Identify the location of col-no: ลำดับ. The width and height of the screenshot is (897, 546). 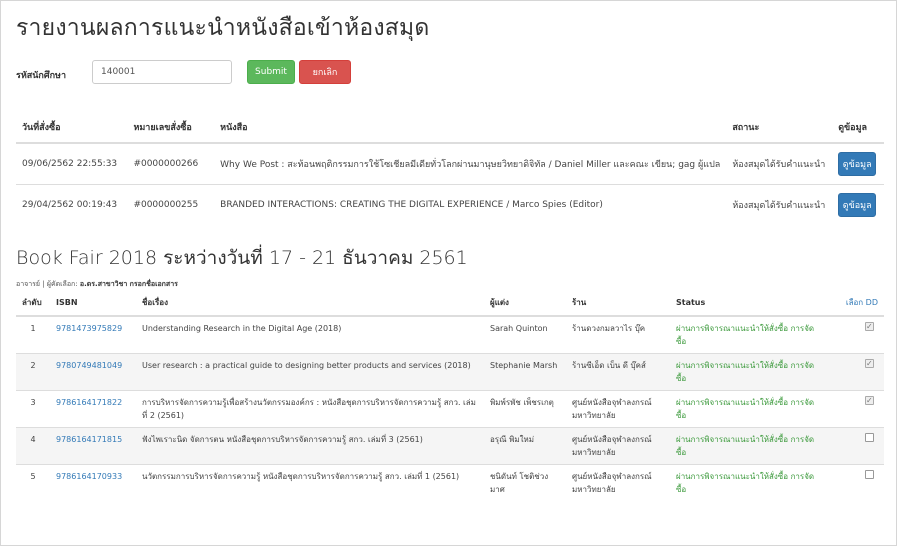
(33, 303).